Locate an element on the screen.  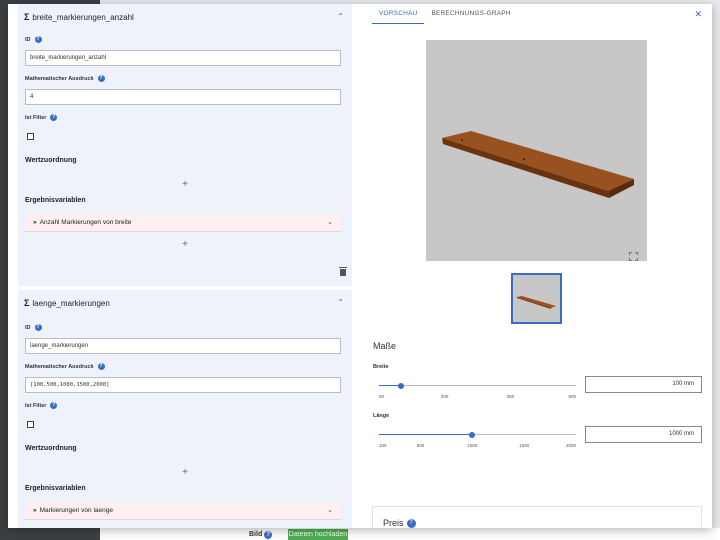
expression-input: 4 is located at coordinates (183, 97).